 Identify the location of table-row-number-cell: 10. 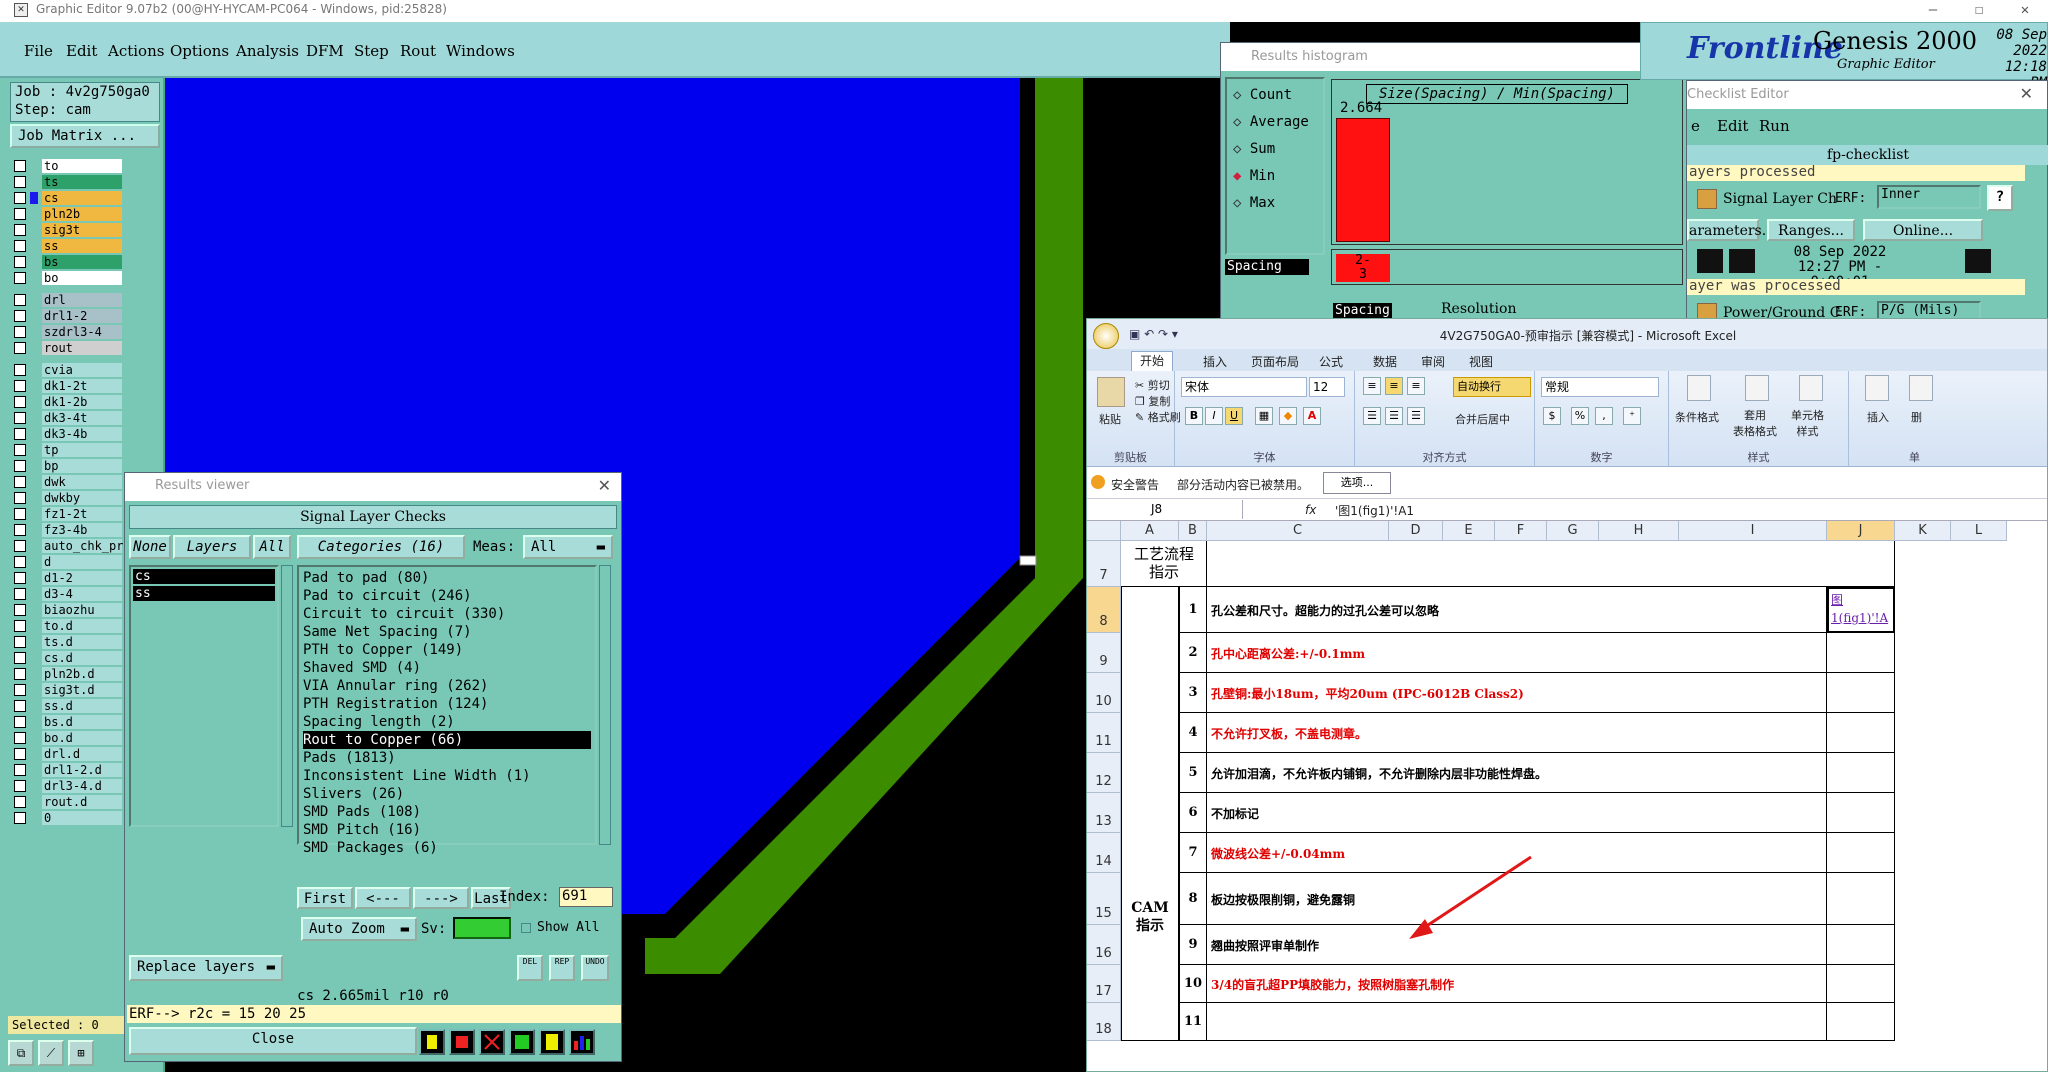
(1193, 984).